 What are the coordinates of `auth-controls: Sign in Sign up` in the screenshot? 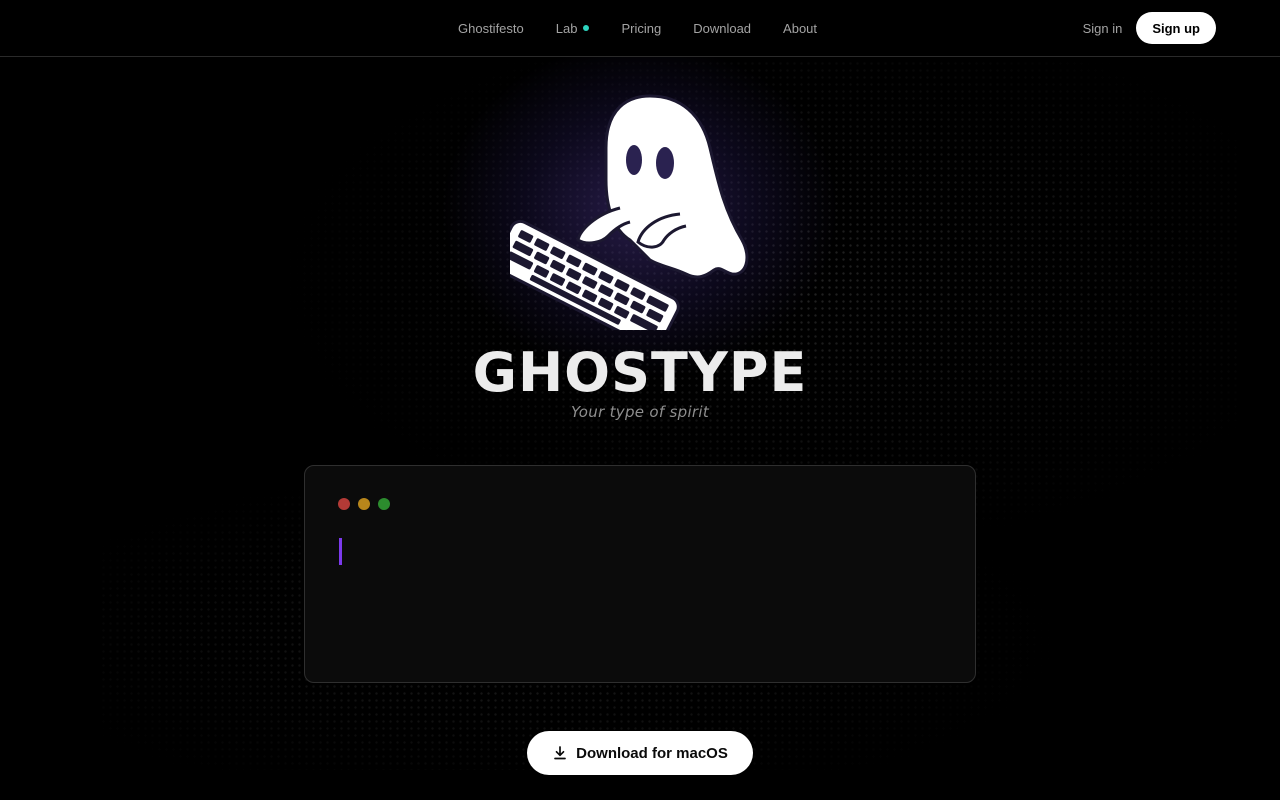 It's located at (1149, 28).